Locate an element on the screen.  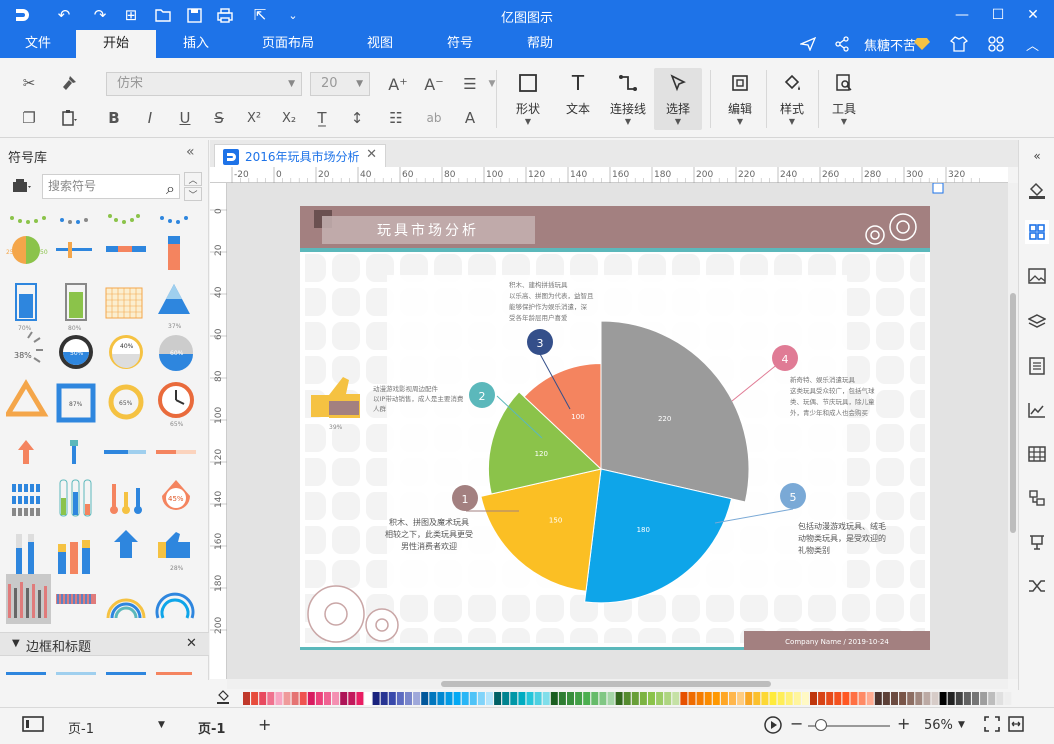
font-family-select: 仿宋 ▼ is located at coordinates (204, 84).